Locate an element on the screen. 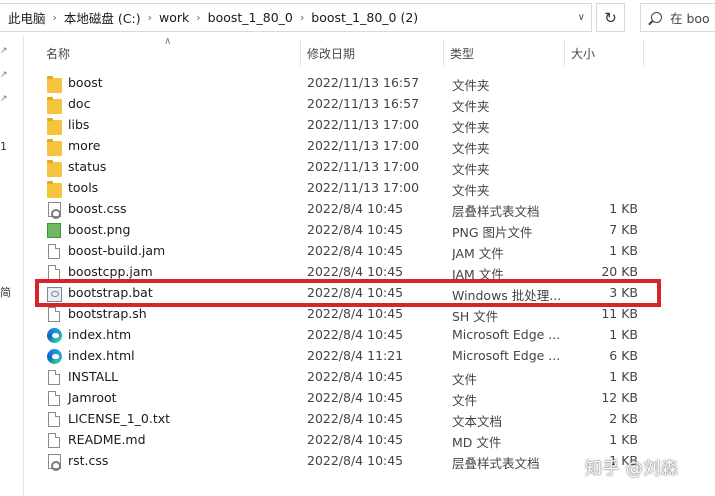  file-type: MD 文件 is located at coordinates (477, 442).